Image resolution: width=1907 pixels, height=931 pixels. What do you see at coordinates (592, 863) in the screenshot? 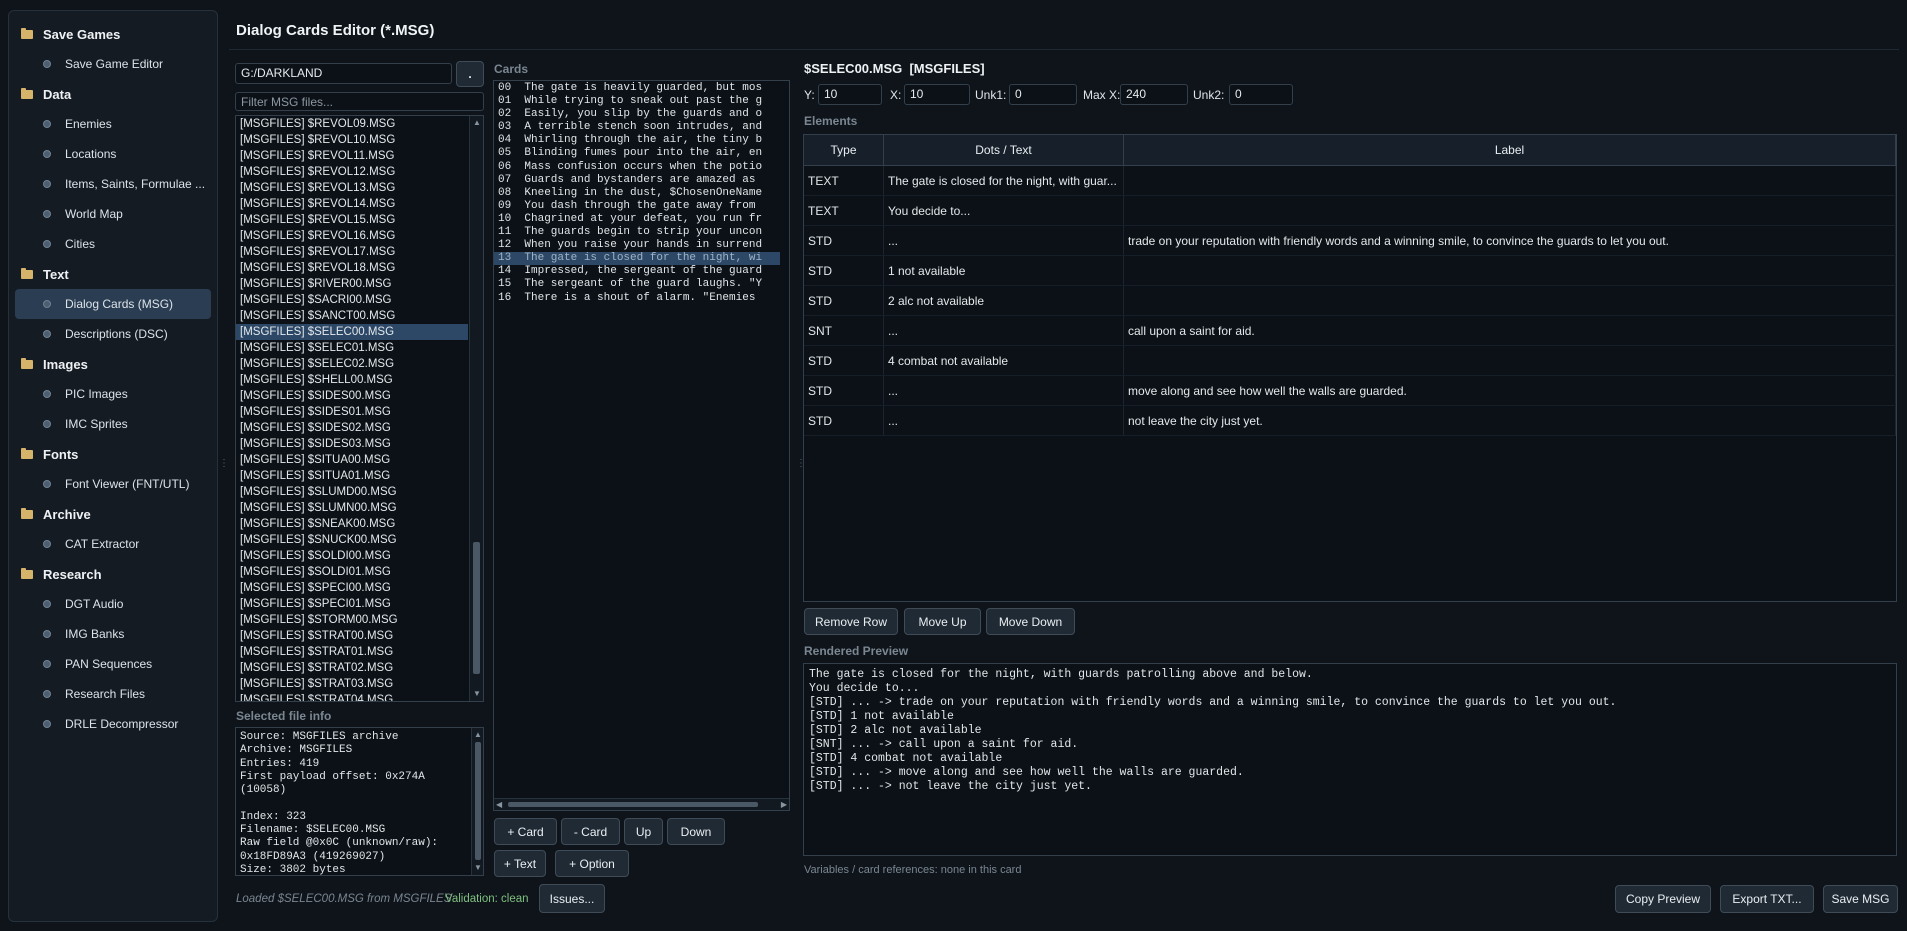
I see `add-option-button: + Option` at bounding box center [592, 863].